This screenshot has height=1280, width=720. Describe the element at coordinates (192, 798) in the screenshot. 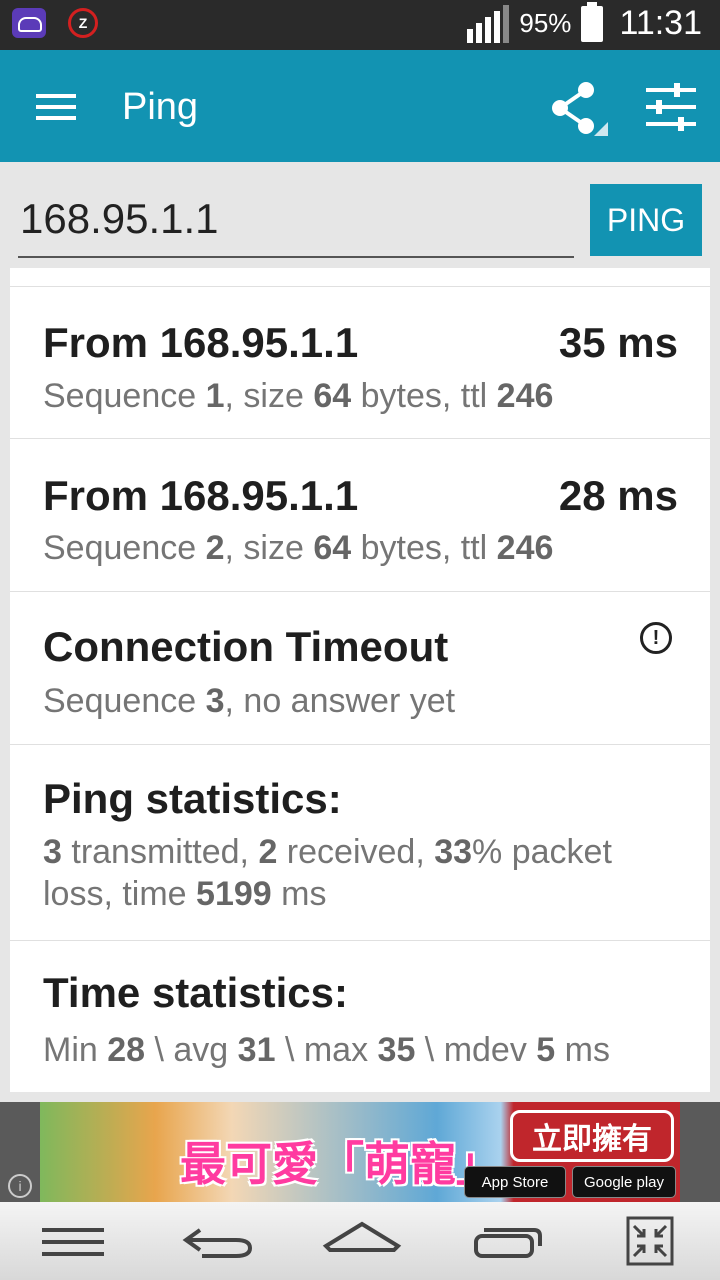

I see `ping-statistics-title: Ping statistics:` at that location.